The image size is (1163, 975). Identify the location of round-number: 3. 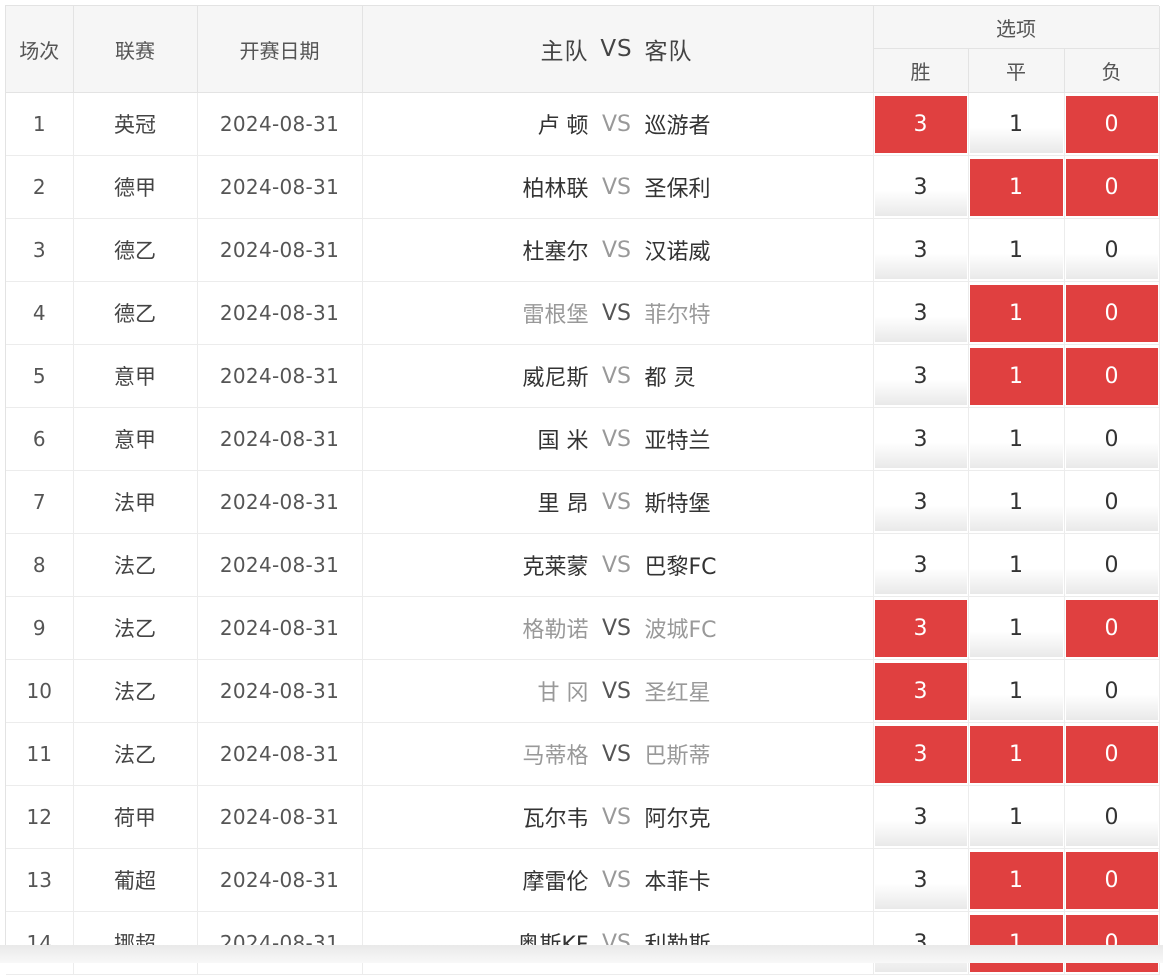
(40, 250).